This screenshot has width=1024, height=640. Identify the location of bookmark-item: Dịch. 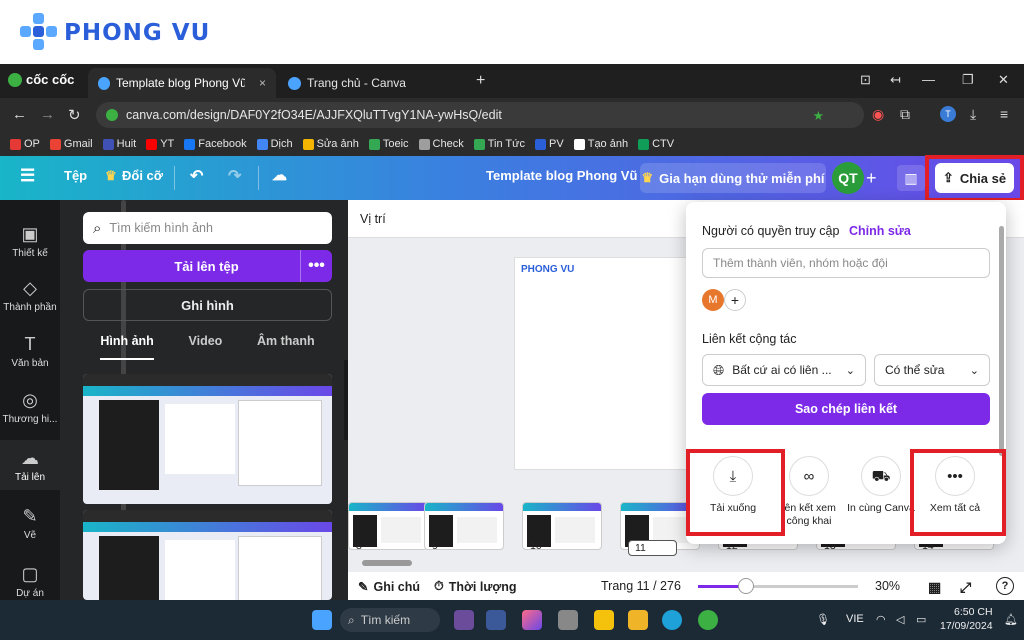
(274, 144).